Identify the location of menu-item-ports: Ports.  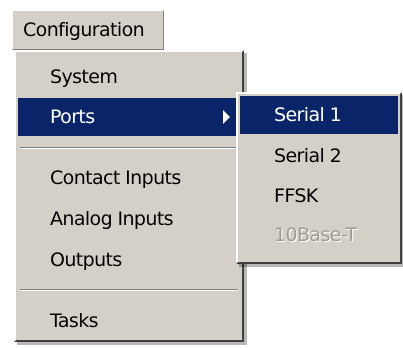
(129, 117).